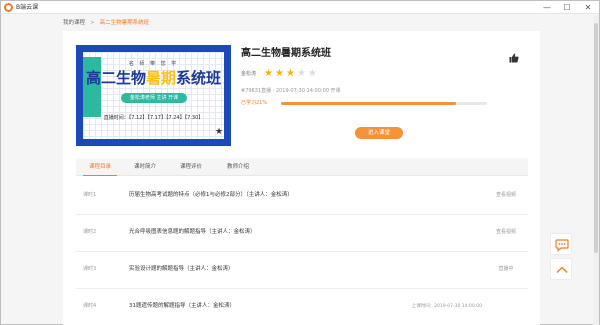 This screenshot has height=325, width=600. What do you see at coordinates (302, 167) in the screenshot?
I see `course-tabs: 课程目录 课时简介 课程评价 教师介绍` at bounding box center [302, 167].